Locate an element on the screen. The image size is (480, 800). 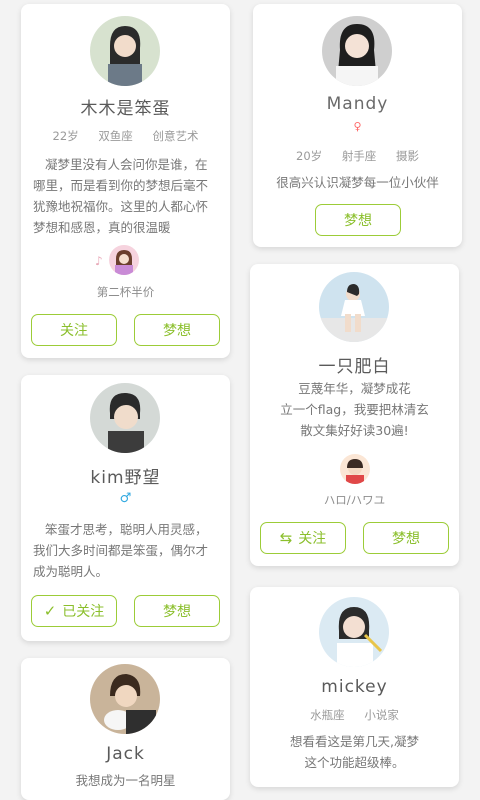
user-name: kim野望 is located at coordinates (125, 478).